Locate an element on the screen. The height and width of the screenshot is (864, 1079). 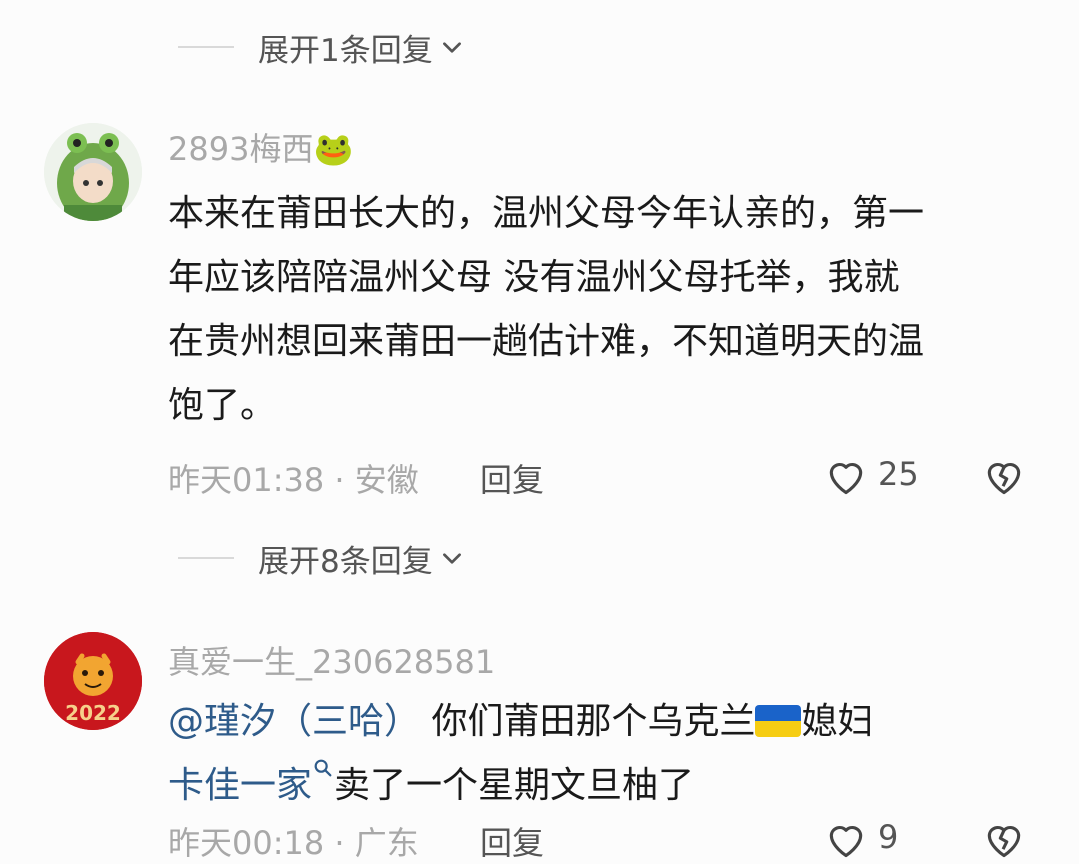
frog-emoji: 🐸 is located at coordinates (333, 149).